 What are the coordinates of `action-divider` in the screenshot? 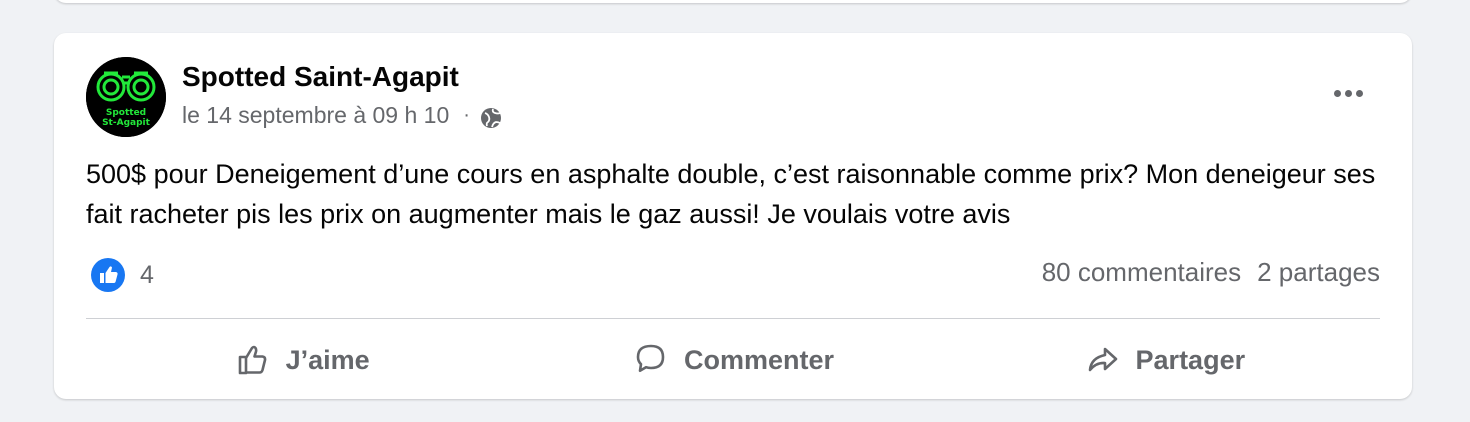 It's located at (733, 318).